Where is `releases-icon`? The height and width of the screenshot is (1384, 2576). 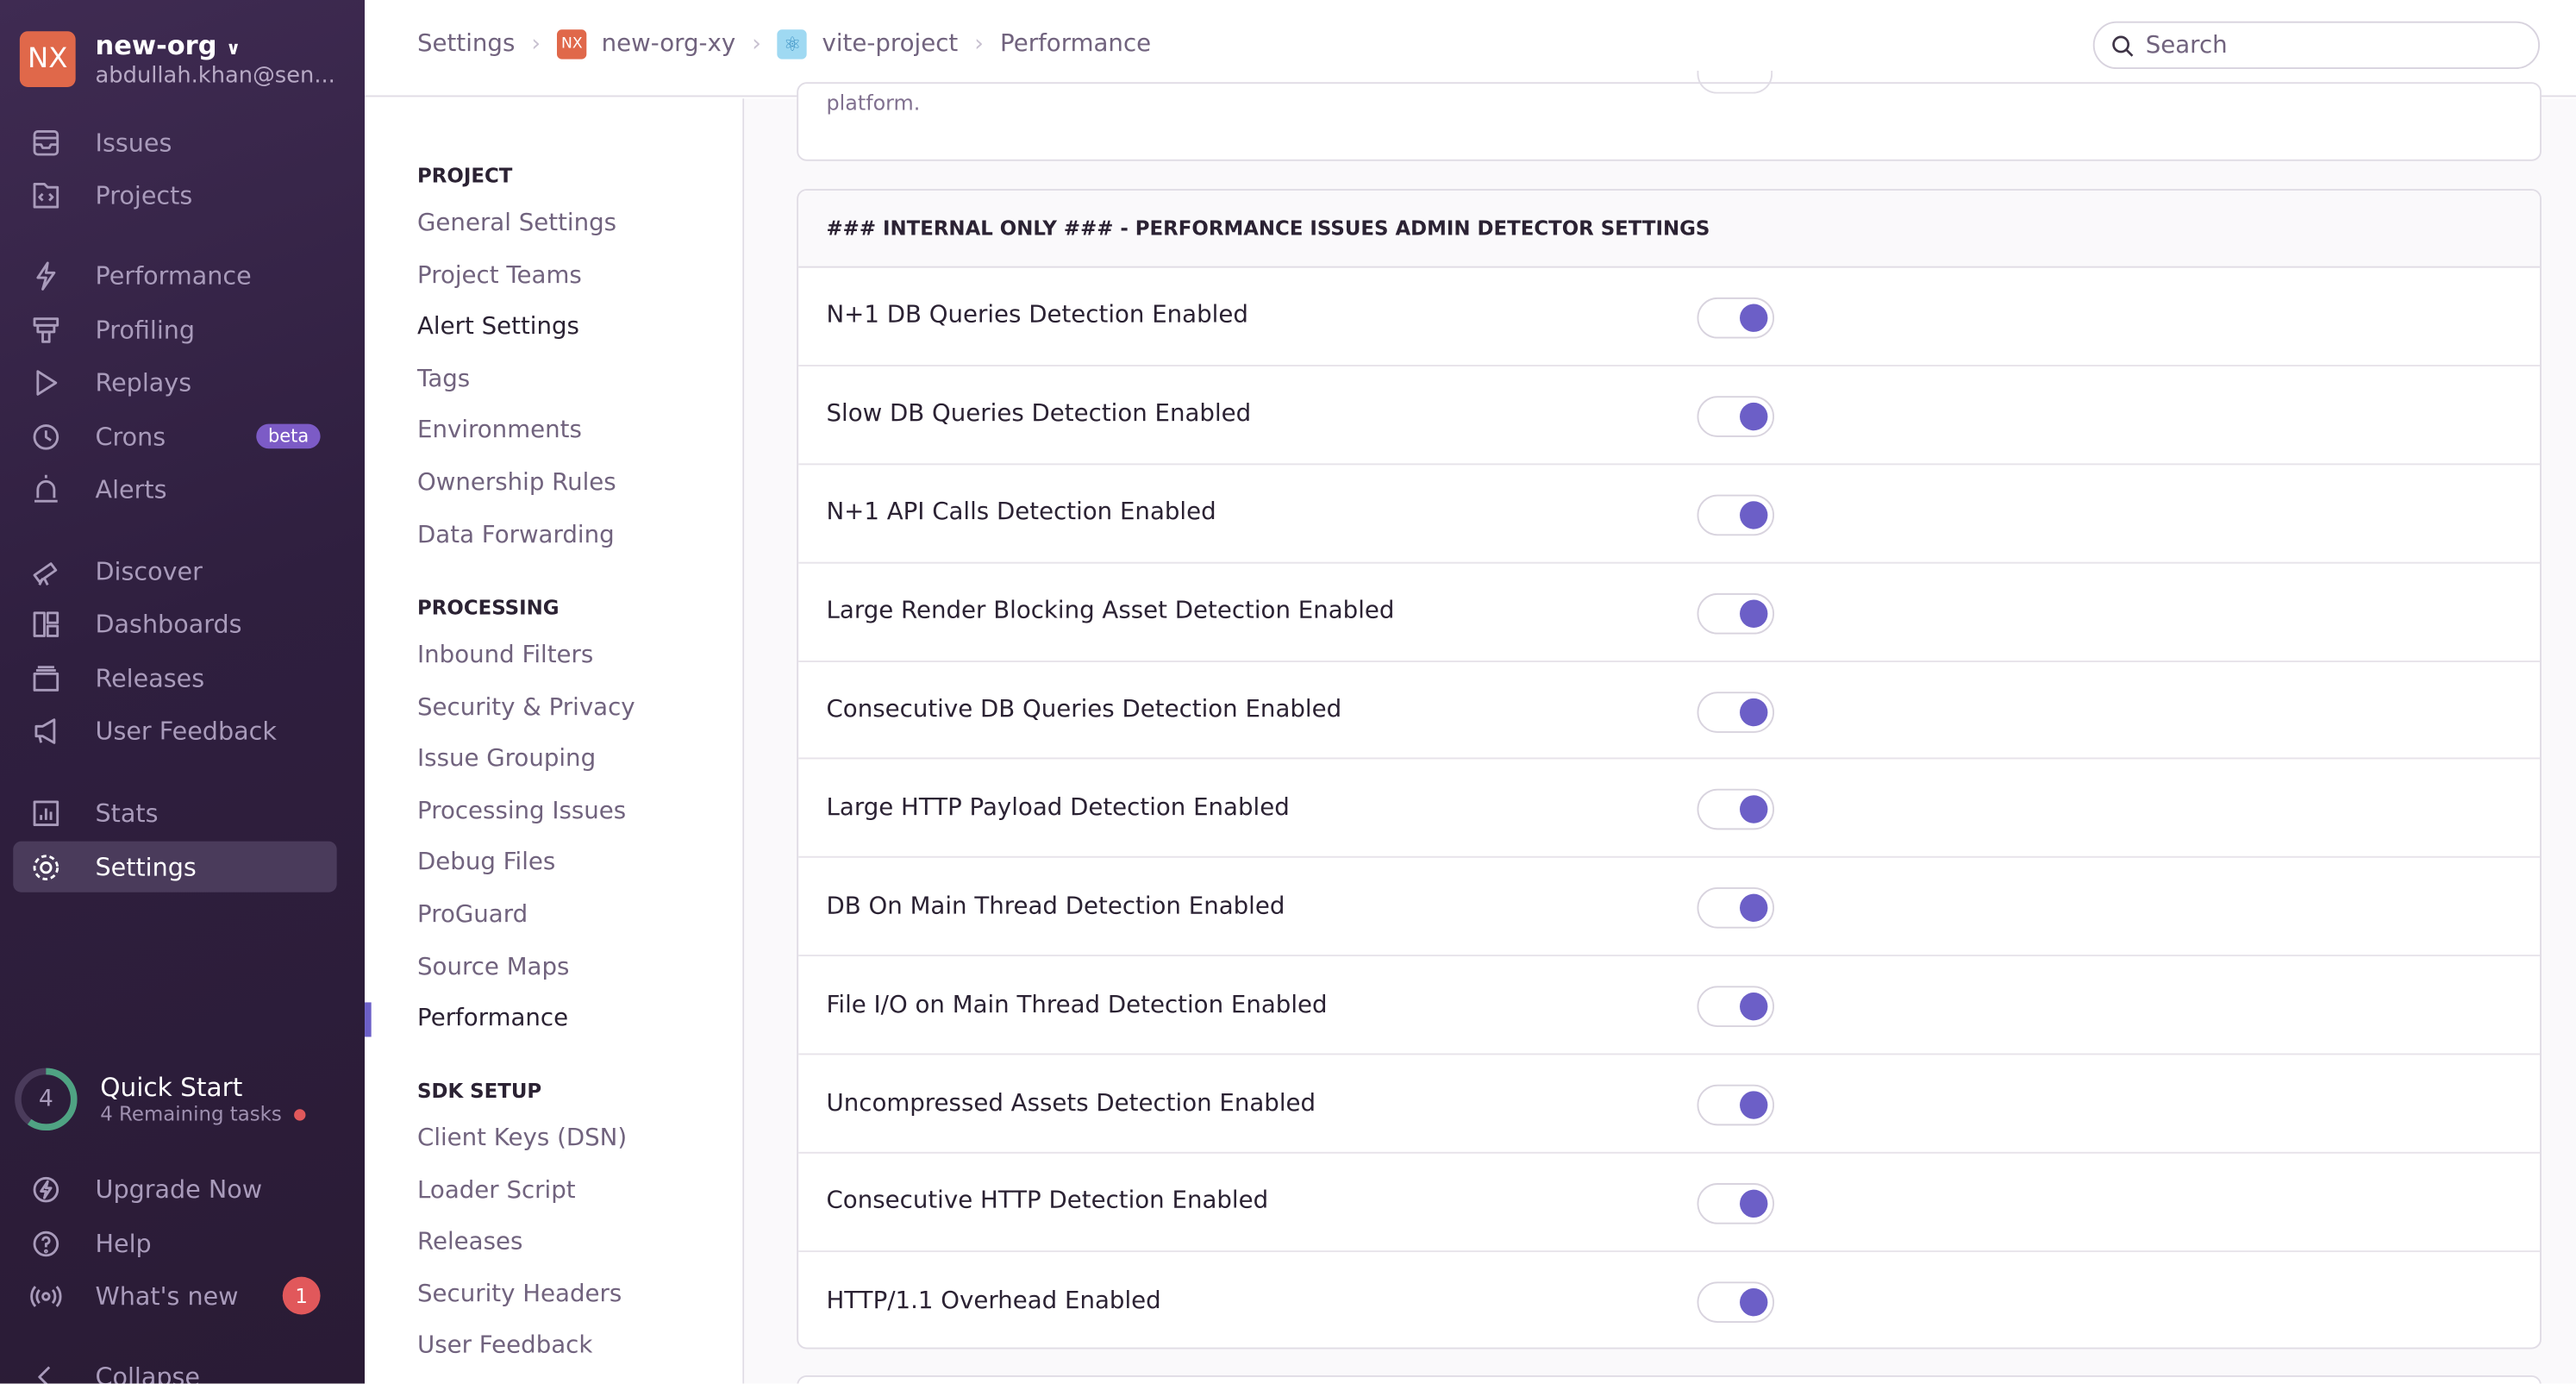
releases-icon is located at coordinates (45, 678).